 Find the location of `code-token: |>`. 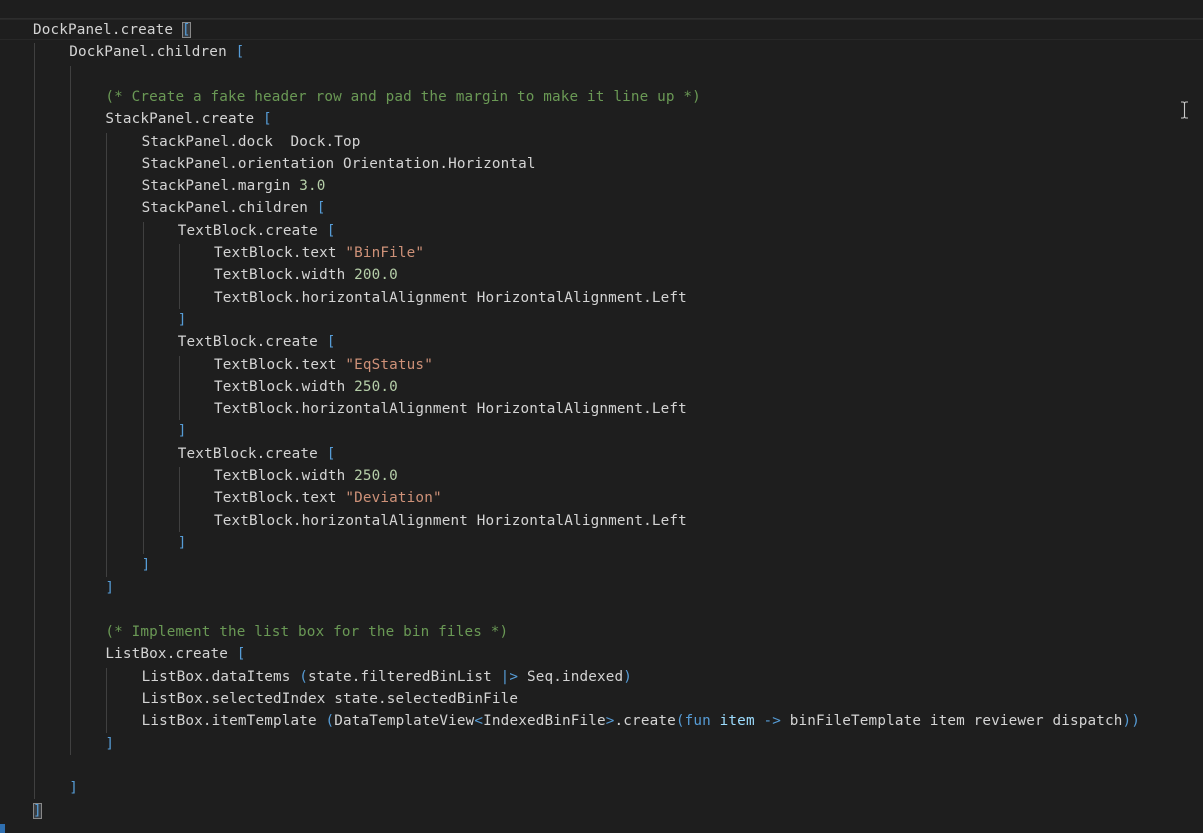

code-token: |> is located at coordinates (509, 676).